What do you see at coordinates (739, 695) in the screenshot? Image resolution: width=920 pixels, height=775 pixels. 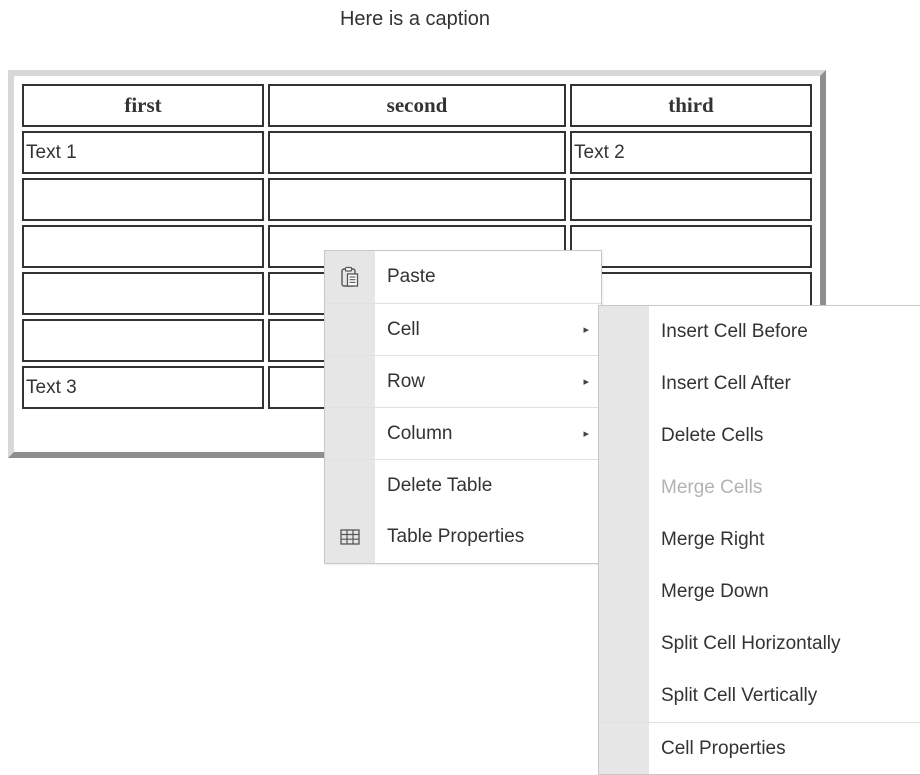 I see `menu-item-label: Split Cell Vertically` at bounding box center [739, 695].